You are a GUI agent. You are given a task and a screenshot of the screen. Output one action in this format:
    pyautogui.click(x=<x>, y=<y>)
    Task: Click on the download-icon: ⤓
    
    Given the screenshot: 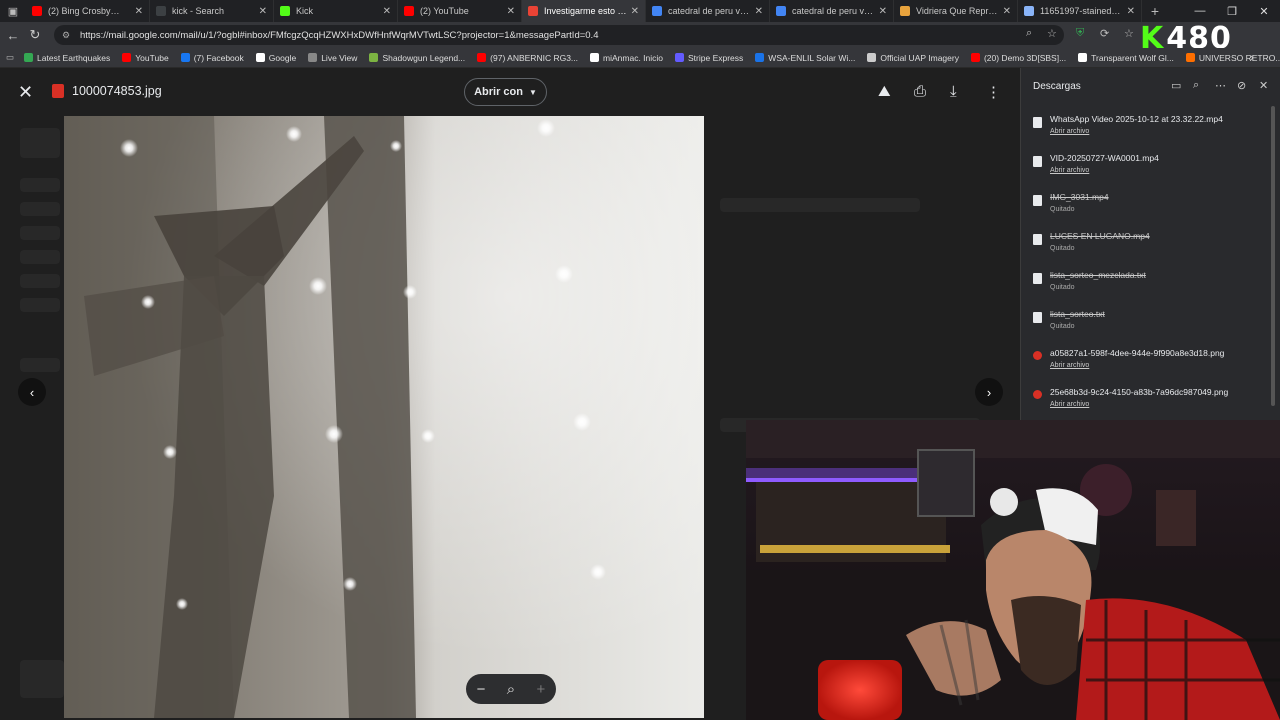 What is the action you would take?
    pyautogui.click(x=953, y=91)
    